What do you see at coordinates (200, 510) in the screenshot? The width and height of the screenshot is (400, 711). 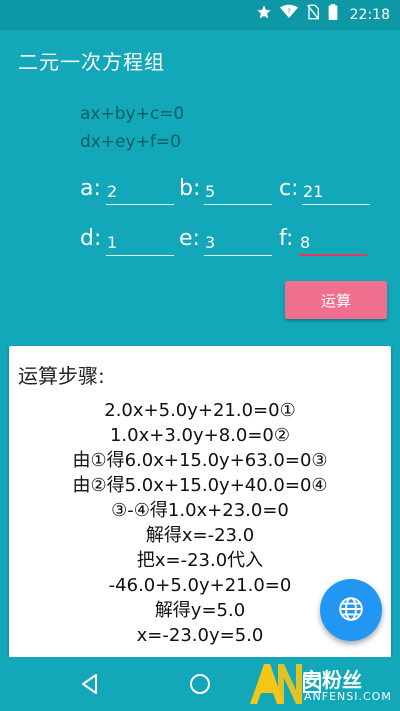 I see `step-line: ③-④得1.0x+23.0=0` at bounding box center [200, 510].